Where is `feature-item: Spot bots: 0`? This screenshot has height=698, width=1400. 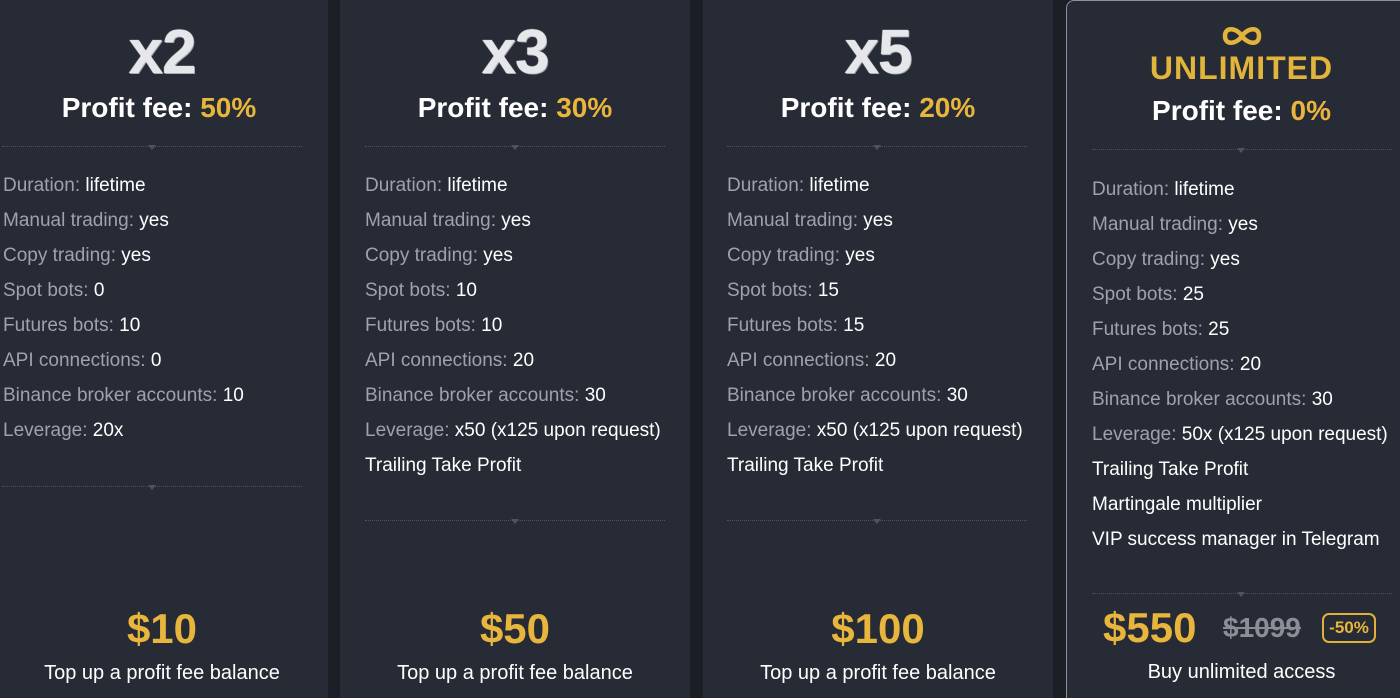
feature-item: Spot bots: 0 is located at coordinates (54, 290).